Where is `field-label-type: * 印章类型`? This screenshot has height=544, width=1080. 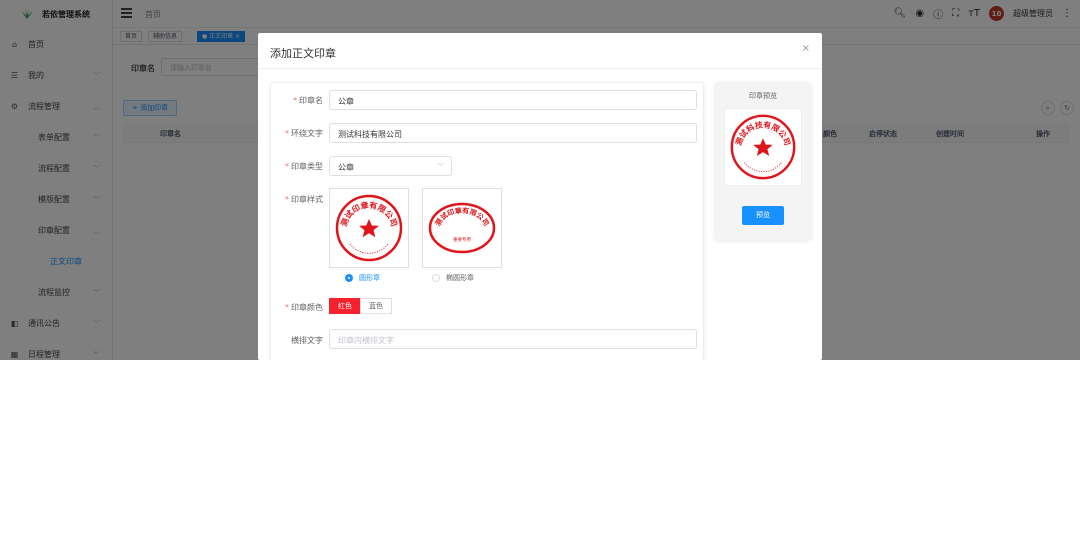 field-label-type: * 印章类型 is located at coordinates (304, 166).